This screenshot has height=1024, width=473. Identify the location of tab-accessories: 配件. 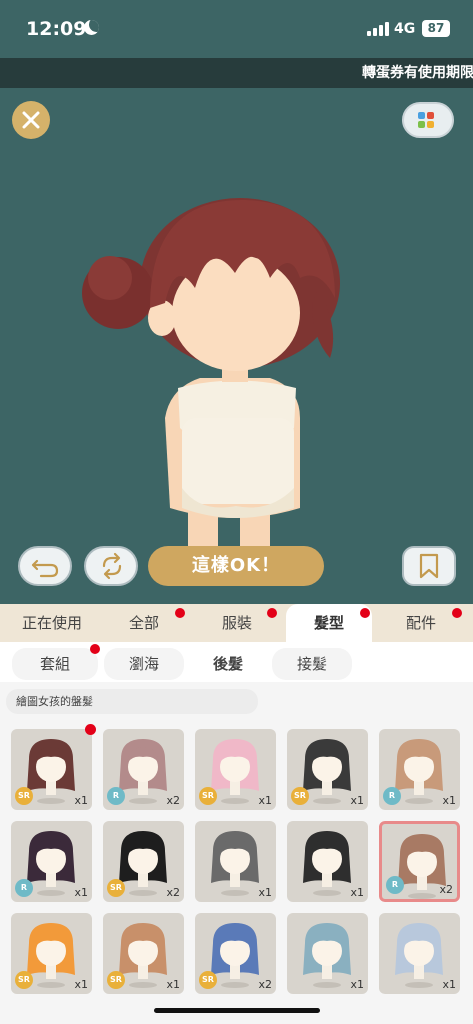
(421, 623).